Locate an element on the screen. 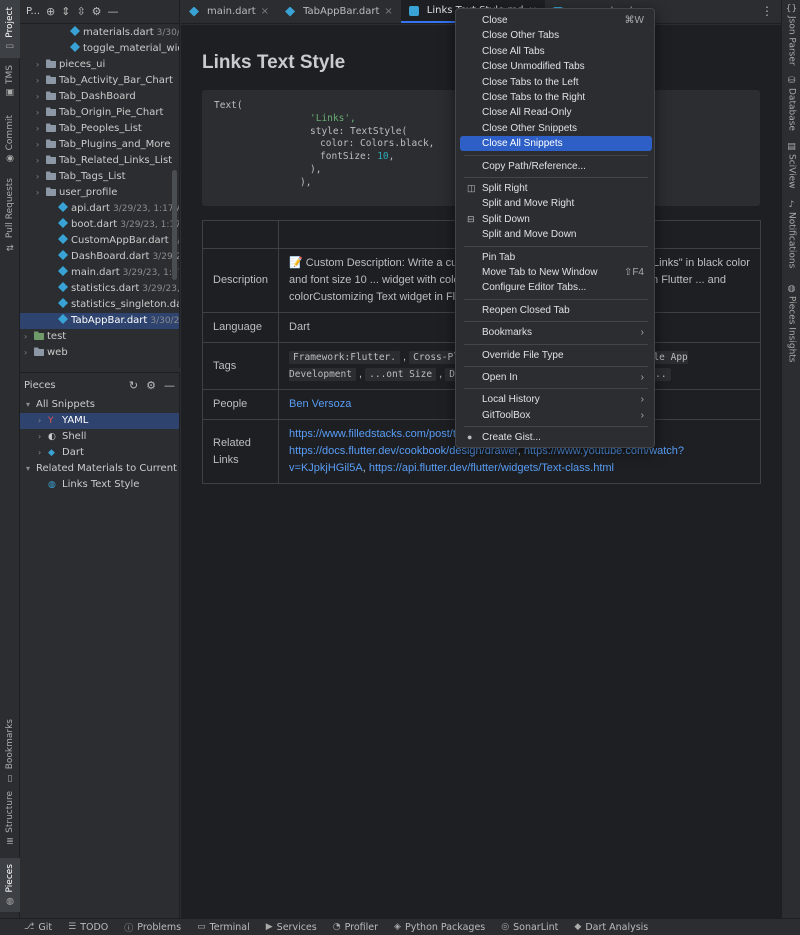  toolwindow-tab-project: ▭ Project is located at coordinates (10, 29).